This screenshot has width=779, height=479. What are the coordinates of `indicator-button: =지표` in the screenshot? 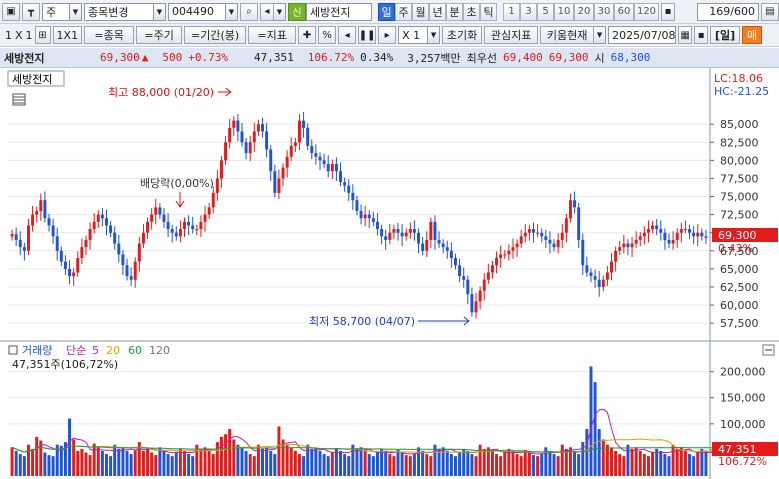 It's located at (272, 35).